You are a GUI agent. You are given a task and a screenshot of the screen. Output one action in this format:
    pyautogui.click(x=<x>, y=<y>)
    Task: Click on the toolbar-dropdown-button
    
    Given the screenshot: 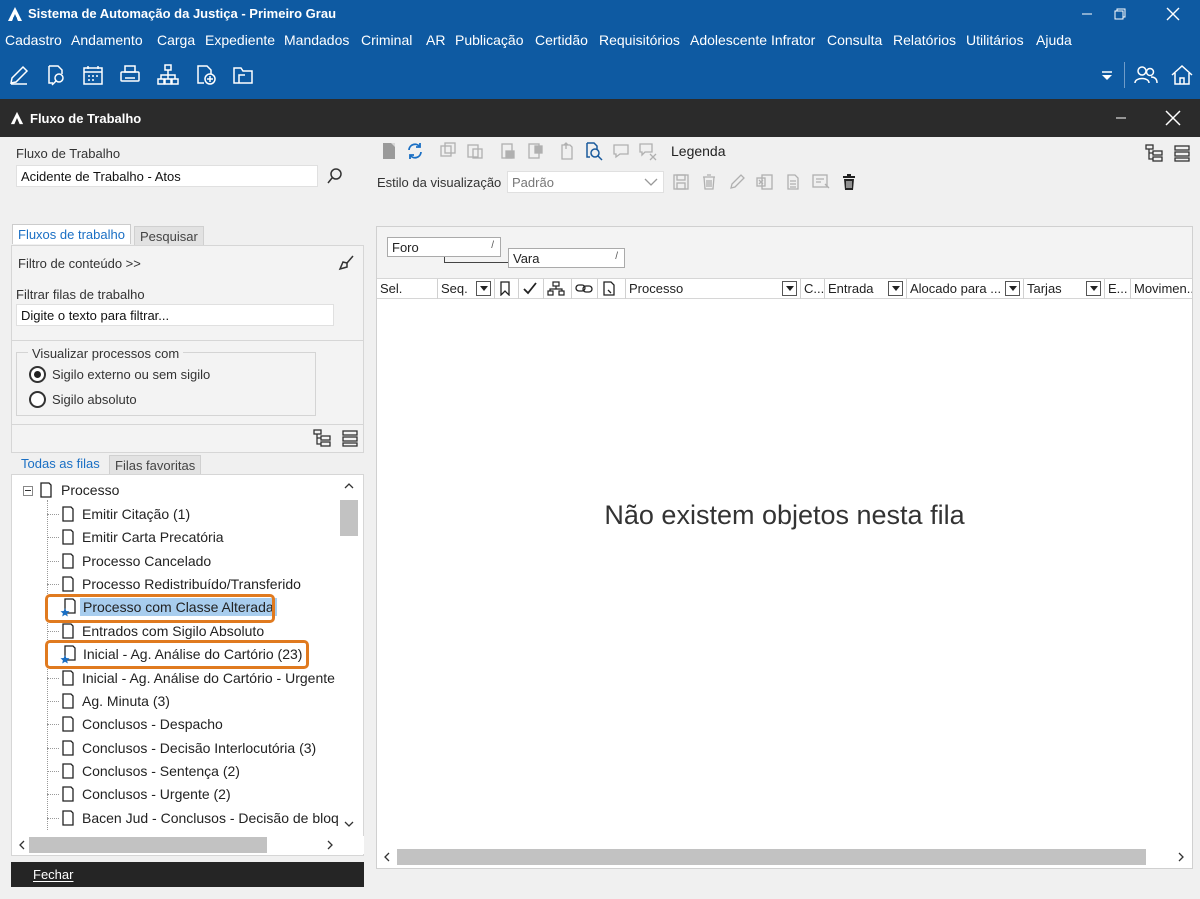 What is the action you would take?
    pyautogui.click(x=1107, y=75)
    